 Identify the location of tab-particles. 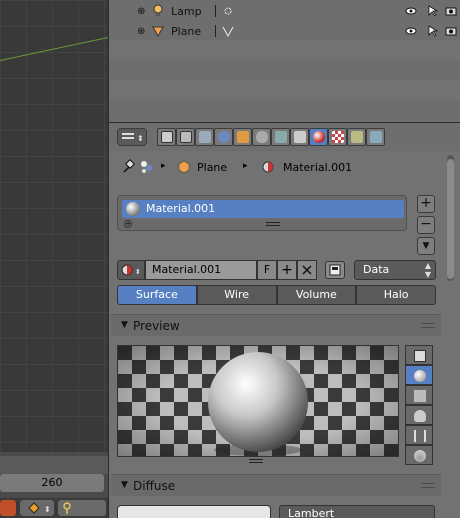
(356, 137).